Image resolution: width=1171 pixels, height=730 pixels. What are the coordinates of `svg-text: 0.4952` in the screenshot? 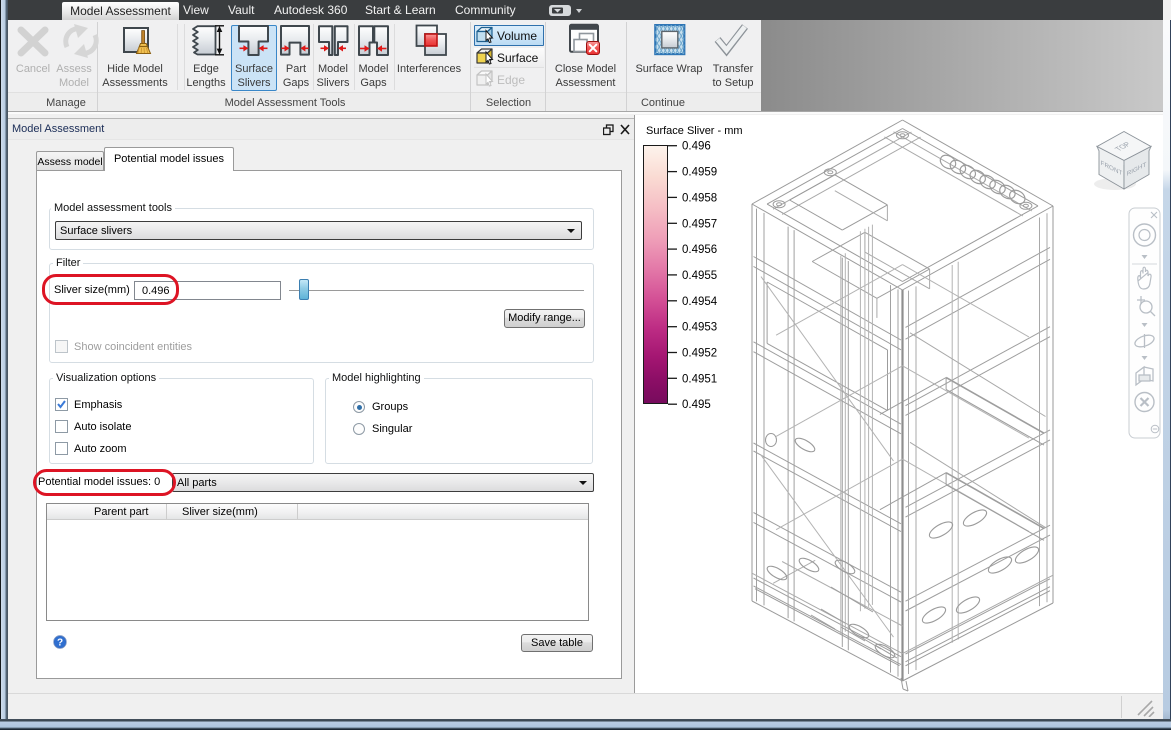 It's located at (699, 354).